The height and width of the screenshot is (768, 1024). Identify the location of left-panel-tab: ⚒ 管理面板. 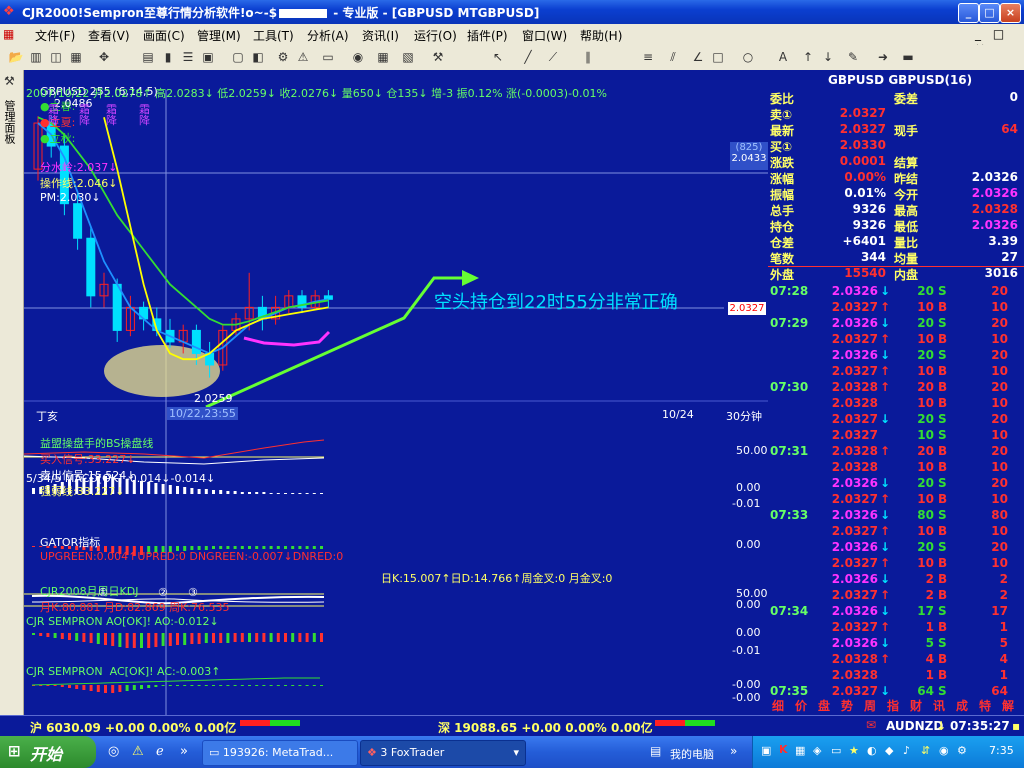
(12, 392).